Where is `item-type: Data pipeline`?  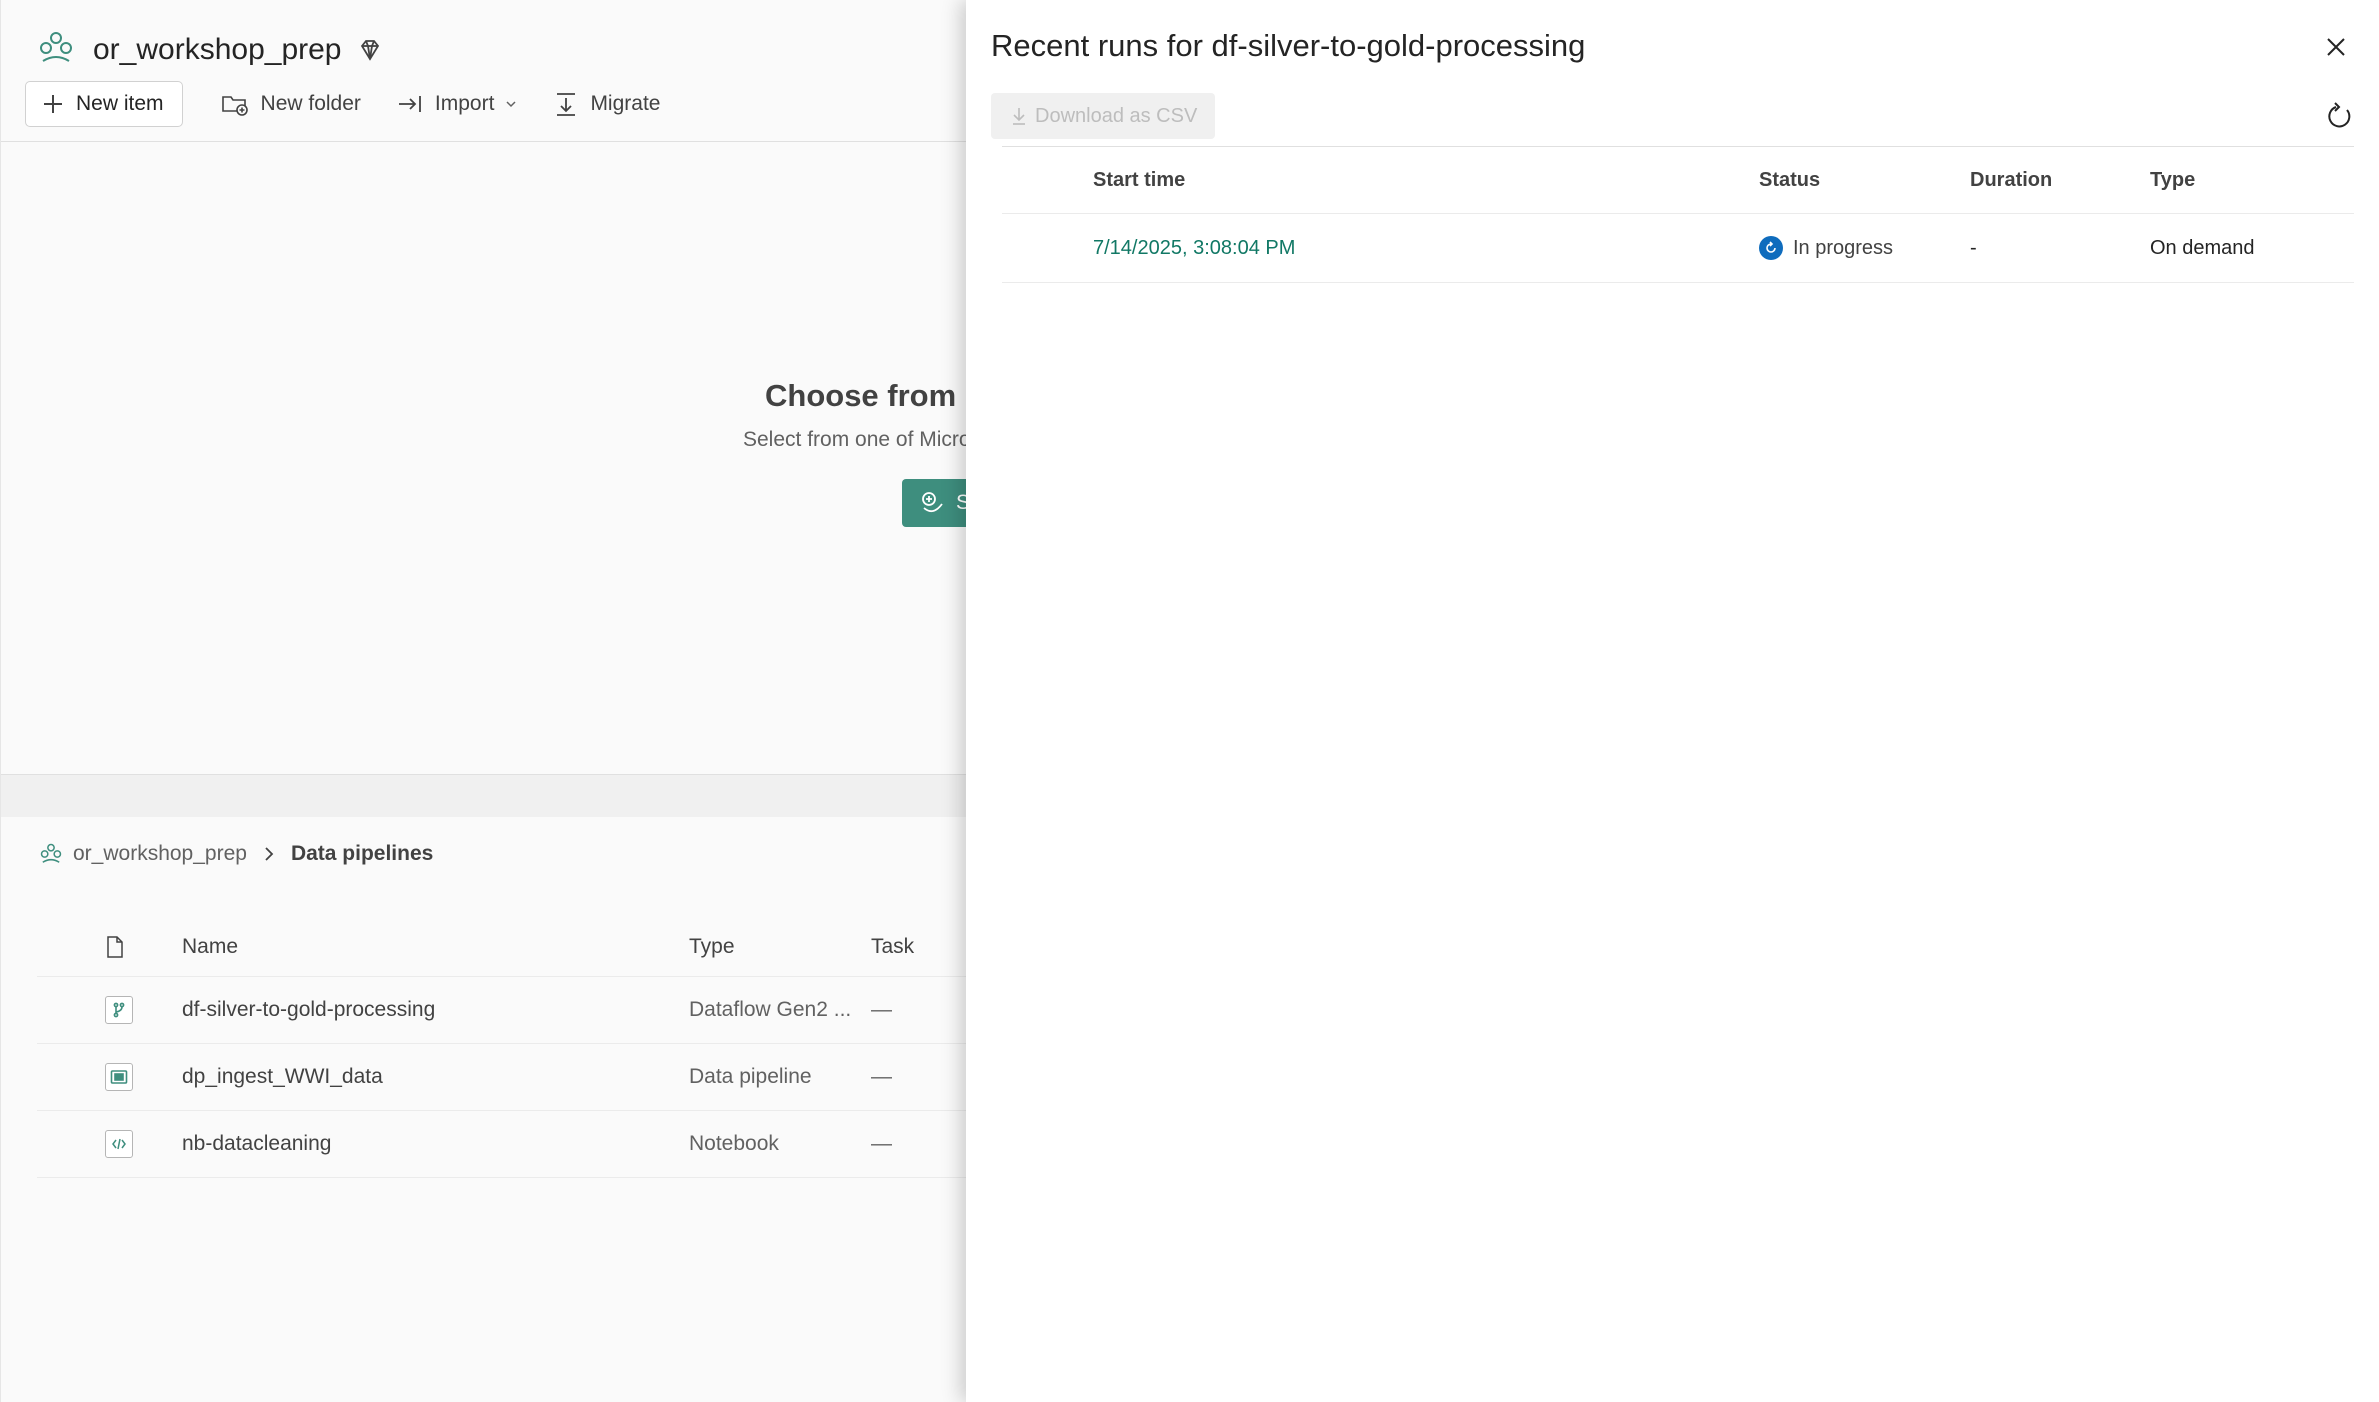 item-type: Data pipeline is located at coordinates (750, 1076).